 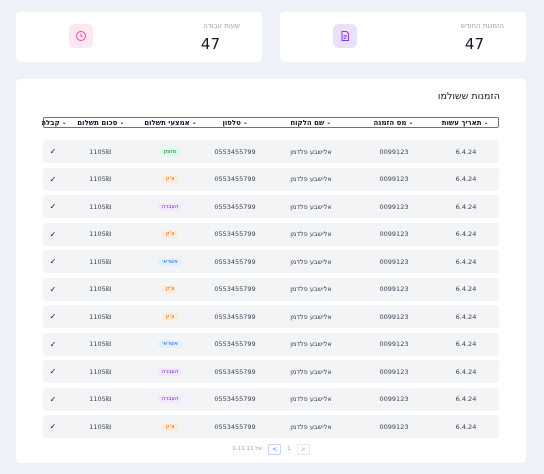 I want to click on hours-value: 47, so click(x=210, y=44).